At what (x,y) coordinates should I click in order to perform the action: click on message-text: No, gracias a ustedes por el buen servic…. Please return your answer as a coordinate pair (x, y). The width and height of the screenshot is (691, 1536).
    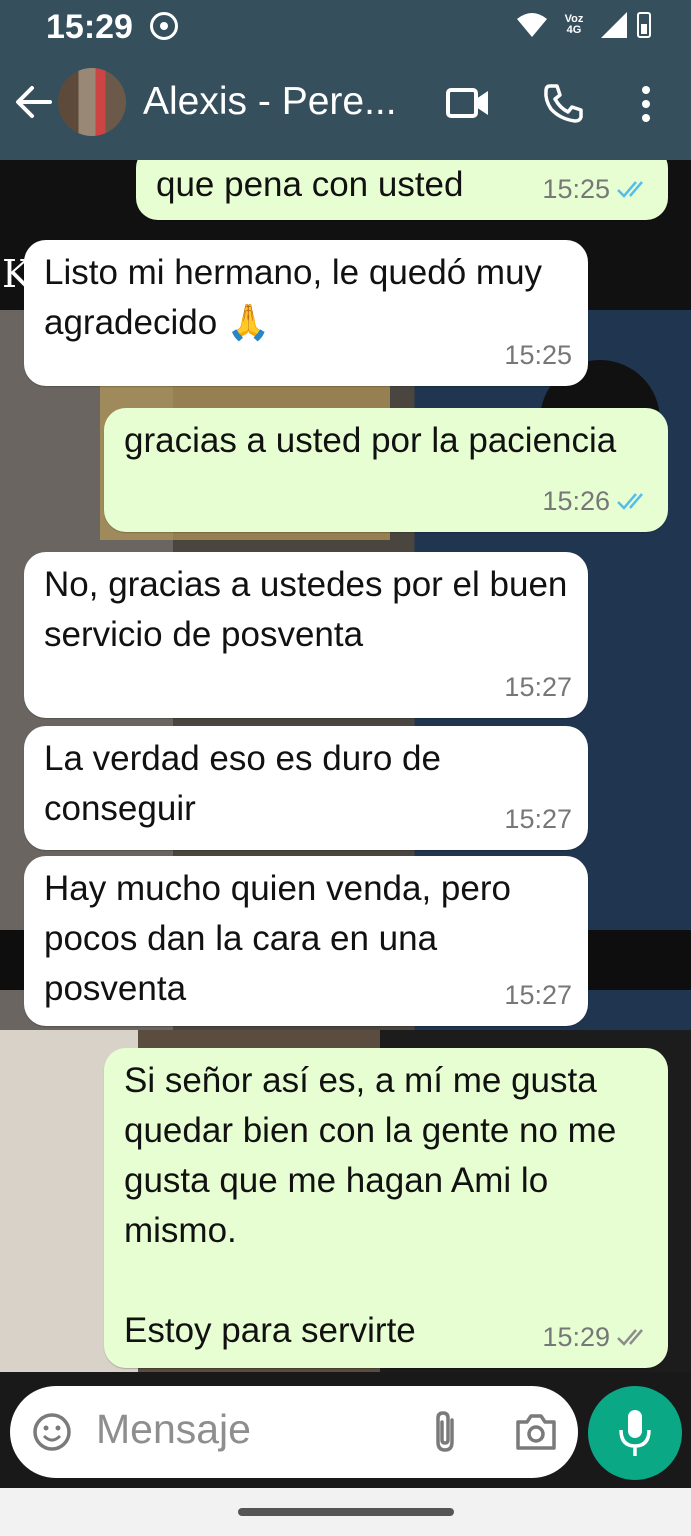
    Looking at the image, I should click on (311, 609).